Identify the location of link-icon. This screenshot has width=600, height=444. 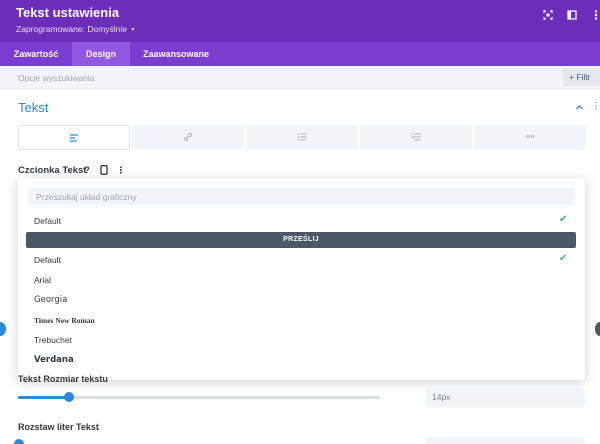
(188, 137).